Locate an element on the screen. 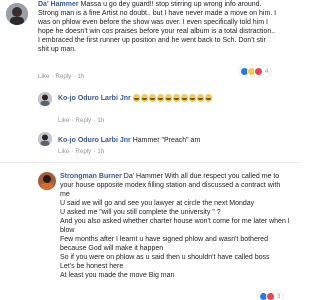 The width and height of the screenshot is (320, 300). divider is located at coordinates (150, 162).